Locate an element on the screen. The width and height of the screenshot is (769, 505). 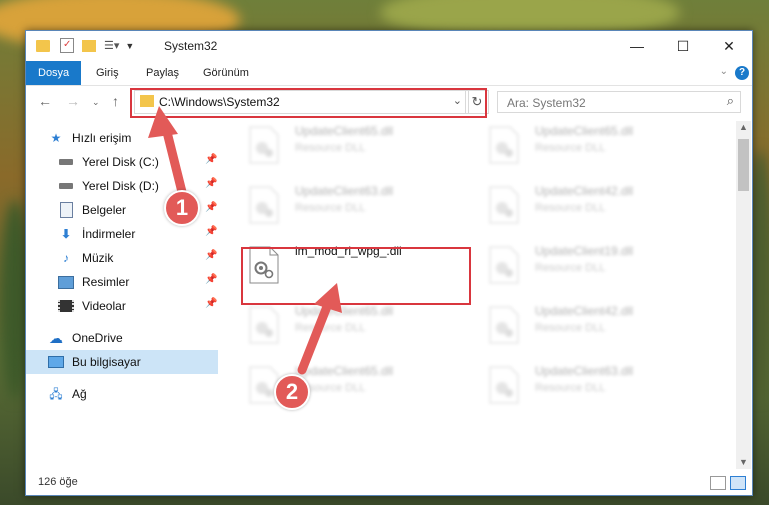
step-badge-1: 1 is located at coordinates (182, 208).